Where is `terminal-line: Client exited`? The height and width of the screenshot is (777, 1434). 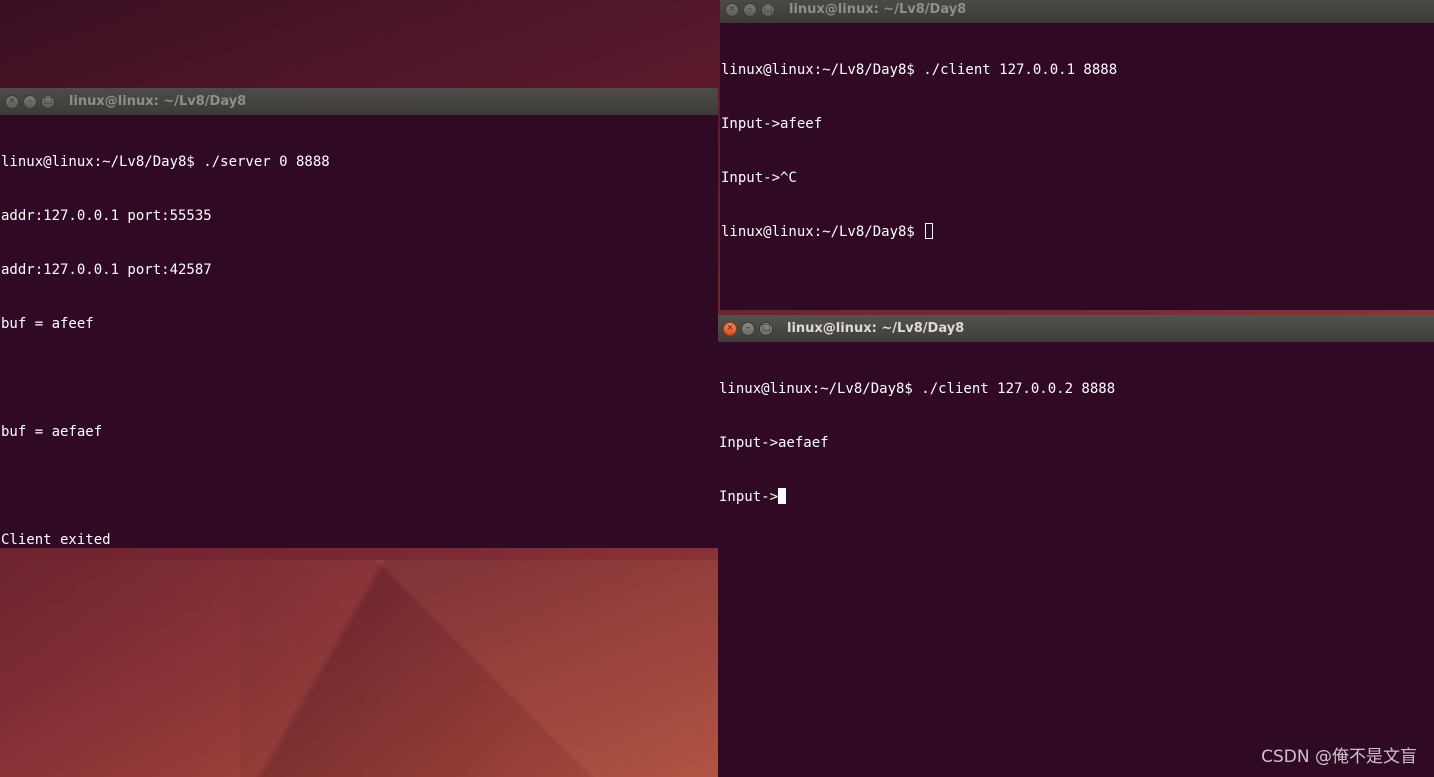 terminal-line: Client exited is located at coordinates (56, 540).